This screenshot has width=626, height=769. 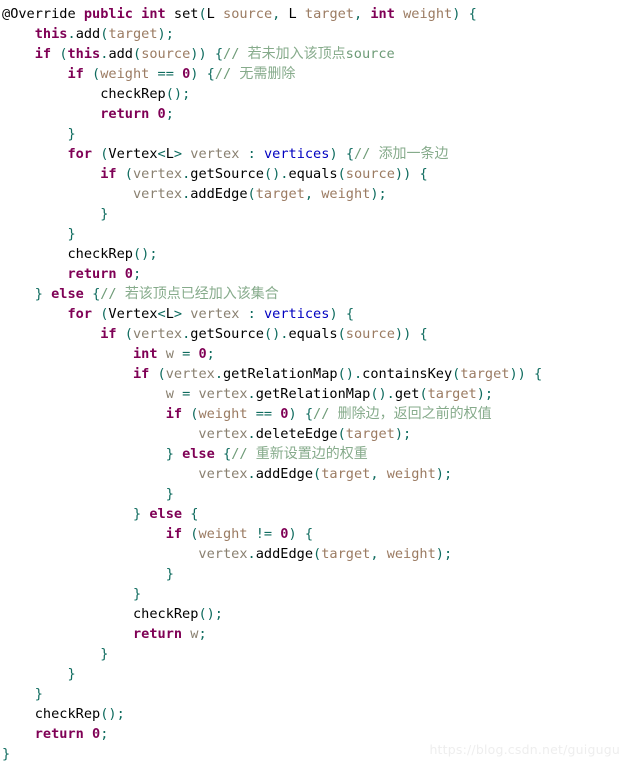 I want to click on code-line: if (weight == 0) {// 删除边，返回之前的权值, so click(x=313, y=414).